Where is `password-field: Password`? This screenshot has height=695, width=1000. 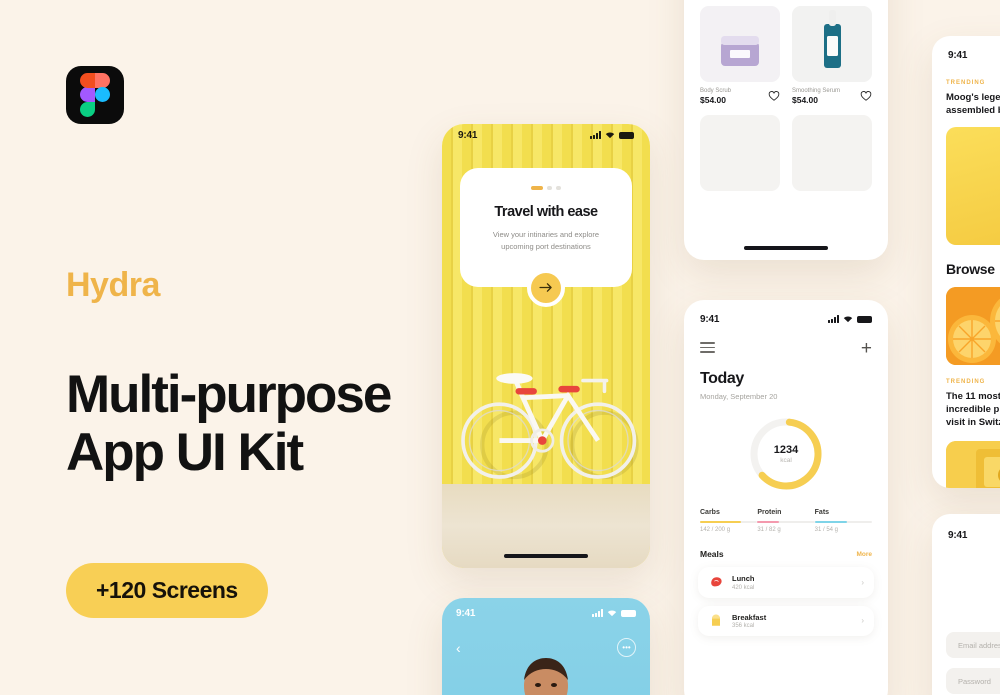
password-field: Password is located at coordinates (973, 681).